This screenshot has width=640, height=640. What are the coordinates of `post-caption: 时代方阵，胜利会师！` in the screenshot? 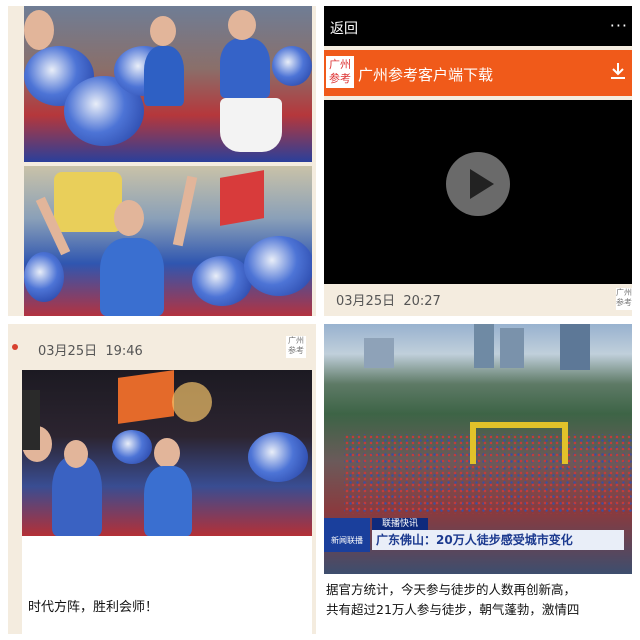 It's located at (93, 607).